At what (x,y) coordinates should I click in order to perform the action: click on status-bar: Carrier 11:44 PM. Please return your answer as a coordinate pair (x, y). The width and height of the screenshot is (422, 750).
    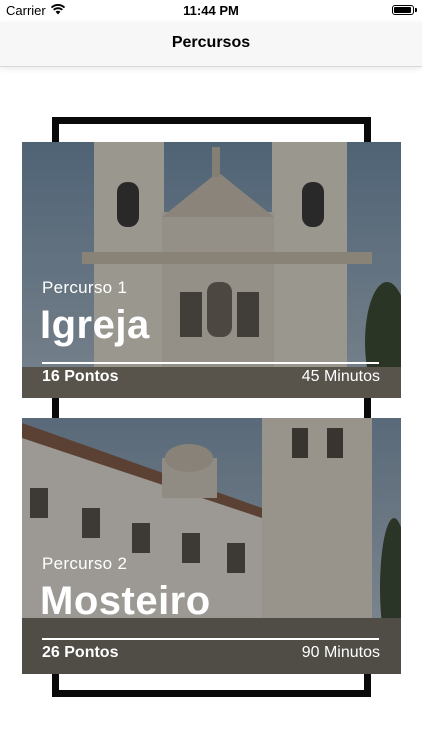
    Looking at the image, I should click on (211, 11).